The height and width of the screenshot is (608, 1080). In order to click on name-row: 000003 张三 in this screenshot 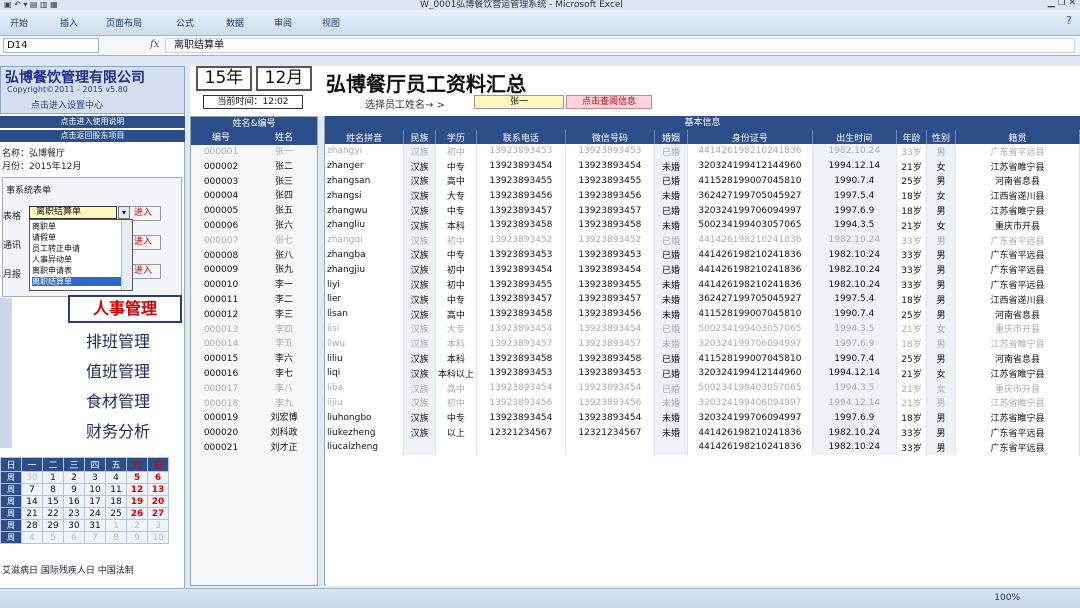, I will do `click(254, 182)`.